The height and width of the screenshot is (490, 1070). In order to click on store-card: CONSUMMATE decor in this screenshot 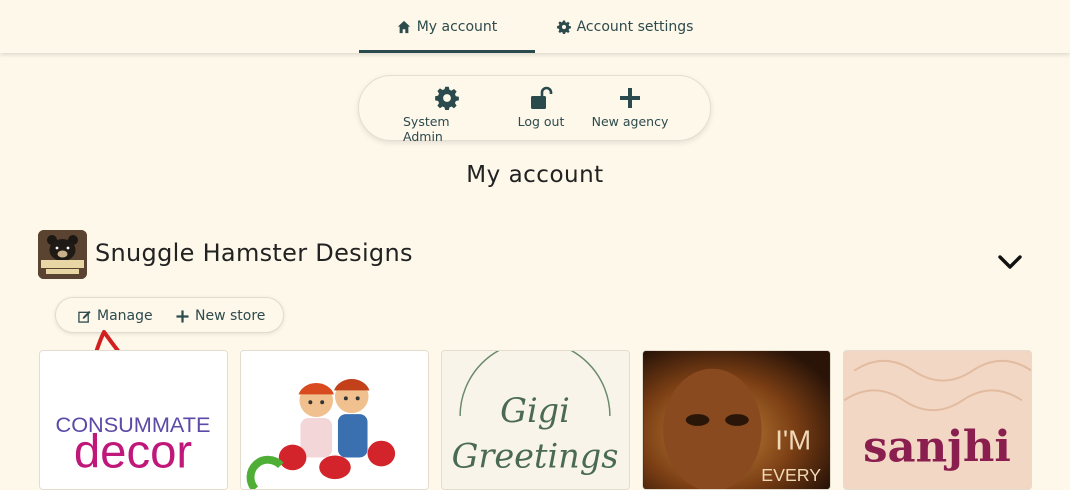, I will do `click(133, 420)`.